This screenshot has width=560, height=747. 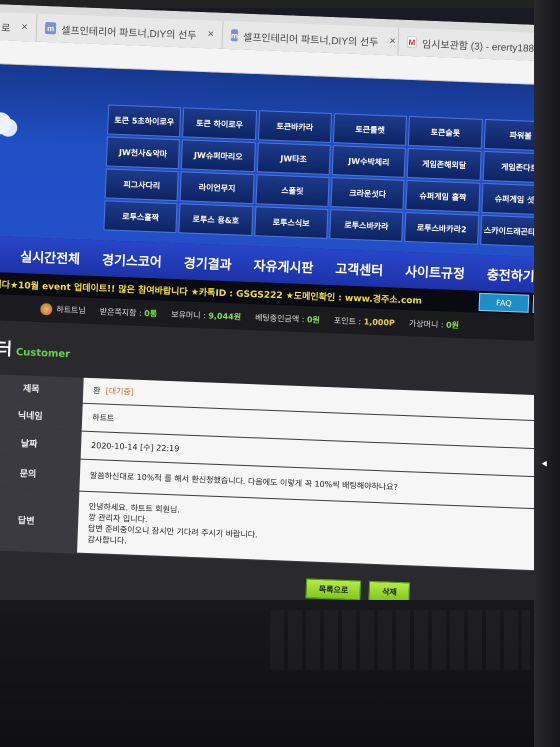 What do you see at coordinates (218, 156) in the screenshot?
I see `game-button: JW슈퍼마리오` at bounding box center [218, 156].